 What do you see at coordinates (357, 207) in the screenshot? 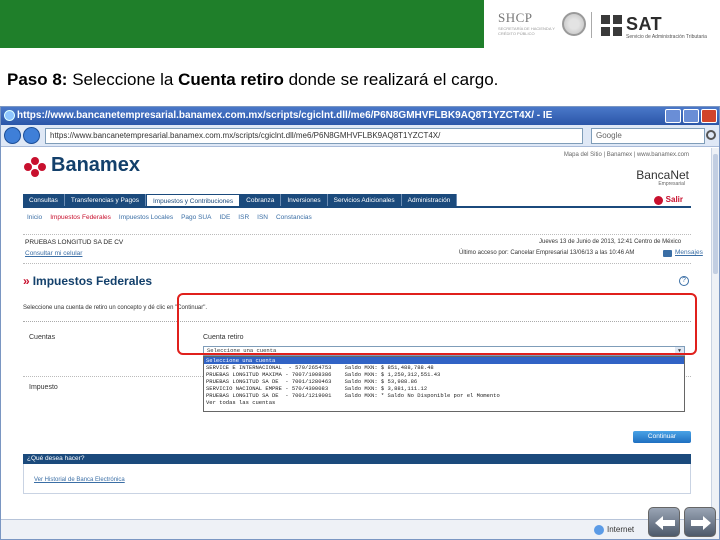
I see `nav-underline` at bounding box center [357, 207].